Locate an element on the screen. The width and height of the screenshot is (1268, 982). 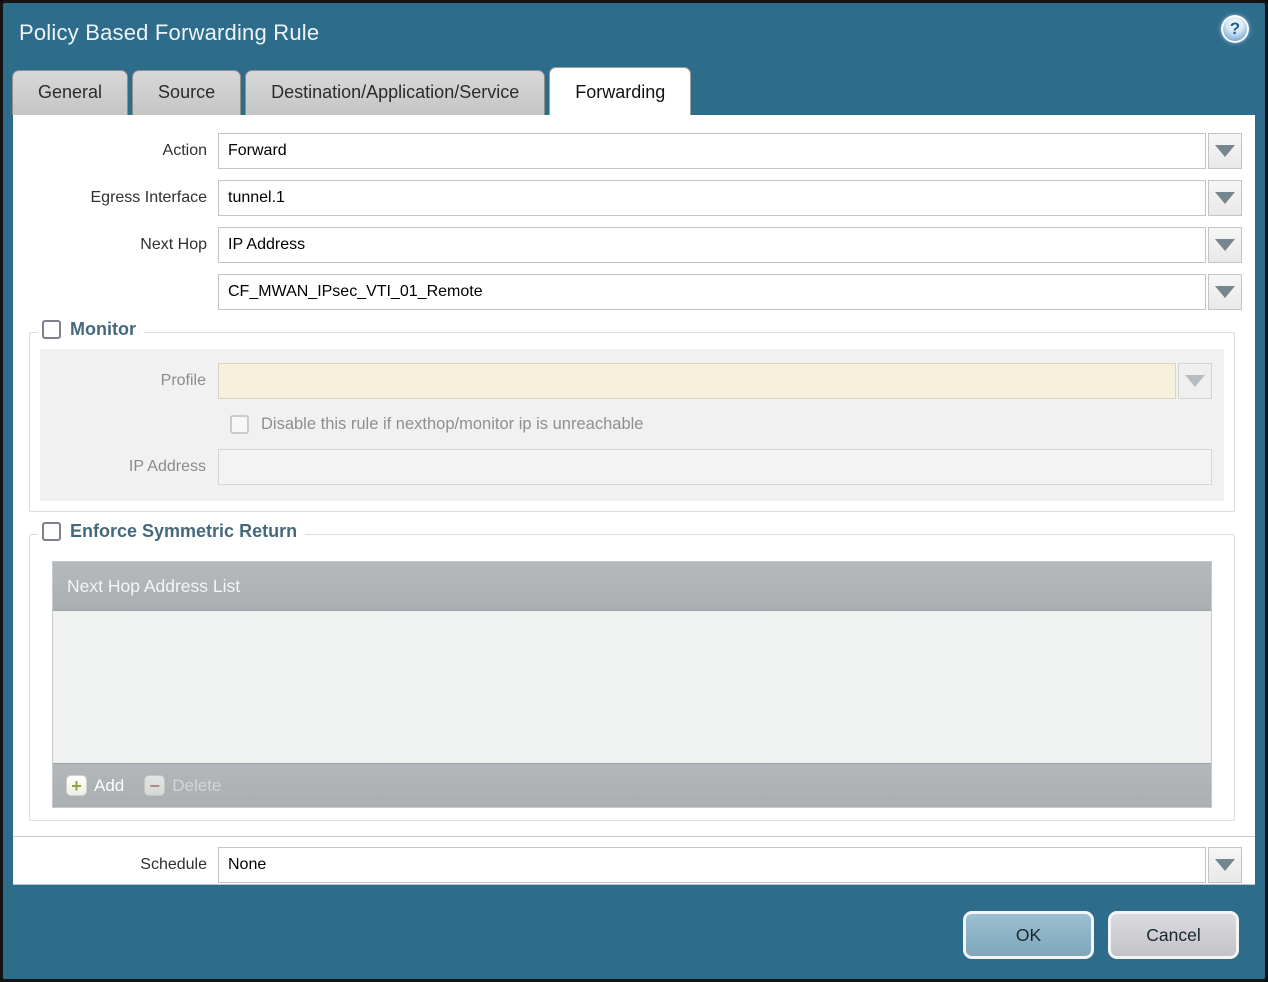
minus-icon: − is located at coordinates (155, 785).